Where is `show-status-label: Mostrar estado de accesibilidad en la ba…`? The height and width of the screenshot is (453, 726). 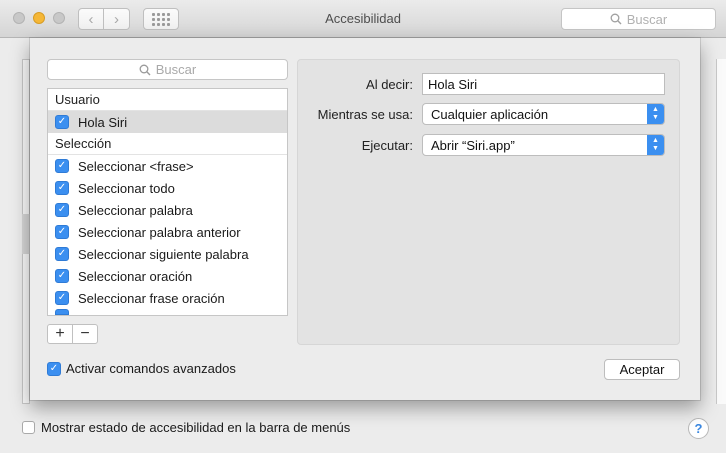
show-status-label: Mostrar estado de accesibilidad en la ba… is located at coordinates (196, 427).